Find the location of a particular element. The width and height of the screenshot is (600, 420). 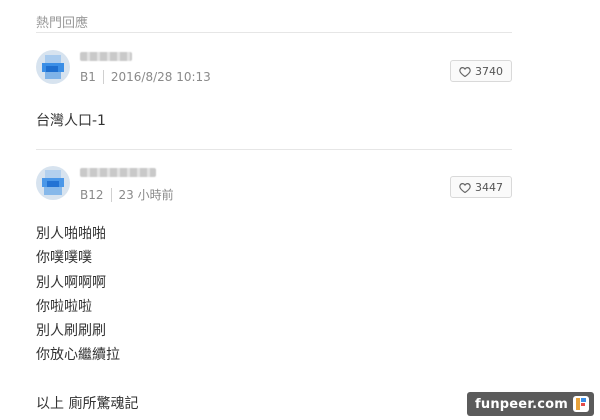

comment-line: 以上 廁所驚魂記 is located at coordinates (87, 403).